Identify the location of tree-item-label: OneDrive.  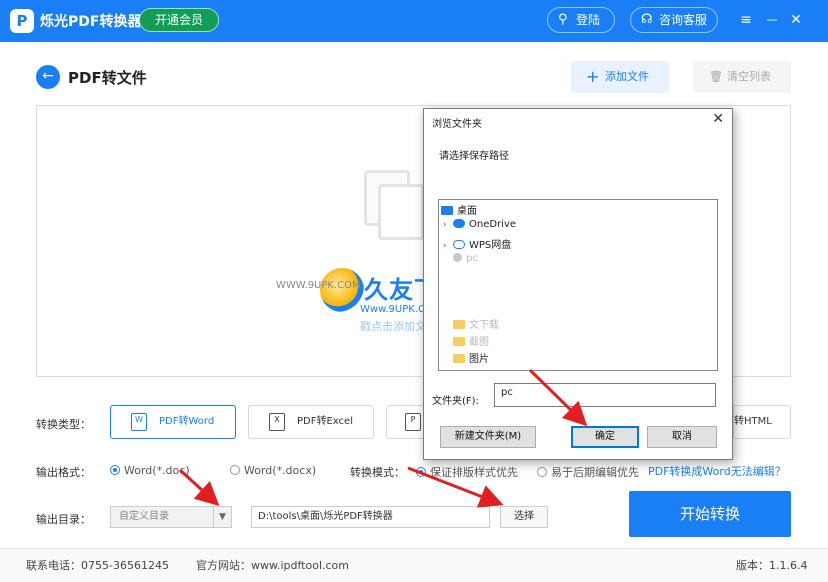
(493, 224).